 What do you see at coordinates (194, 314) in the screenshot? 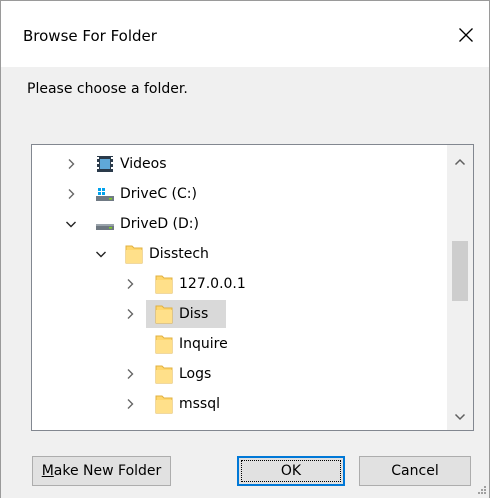
I see `tree-item-label: Diss` at bounding box center [194, 314].